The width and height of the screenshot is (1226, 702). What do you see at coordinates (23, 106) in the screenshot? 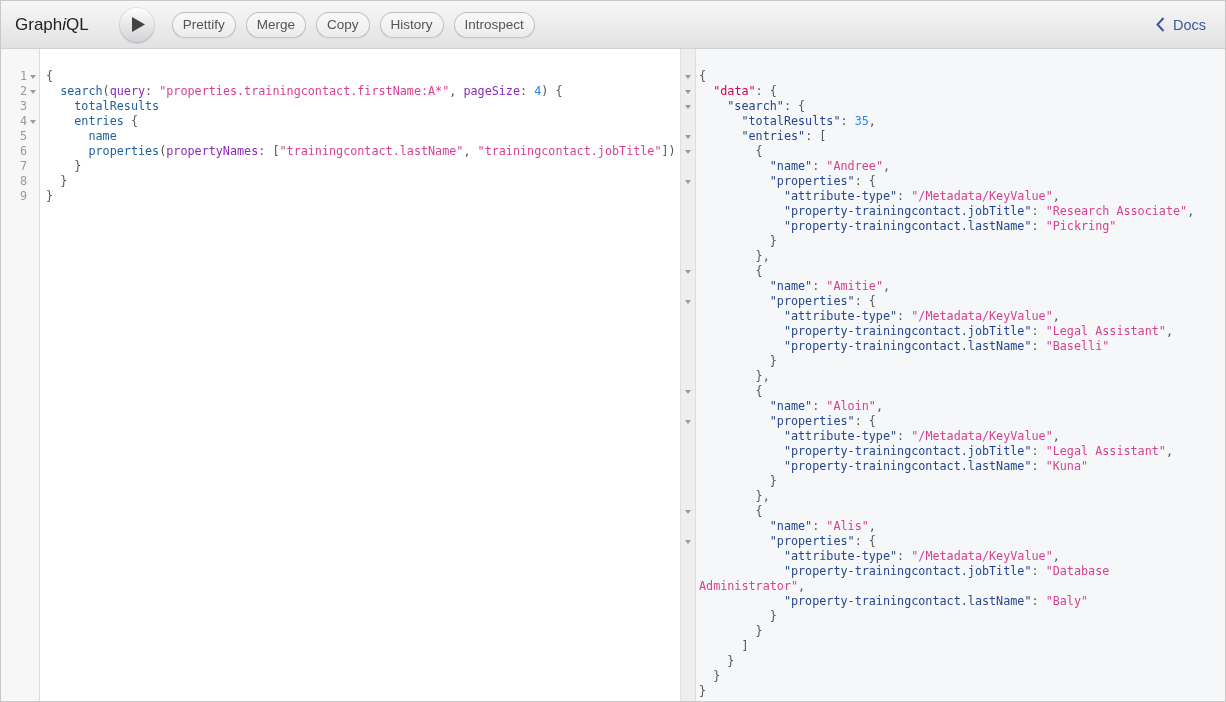
I see `line-number: 3` at bounding box center [23, 106].